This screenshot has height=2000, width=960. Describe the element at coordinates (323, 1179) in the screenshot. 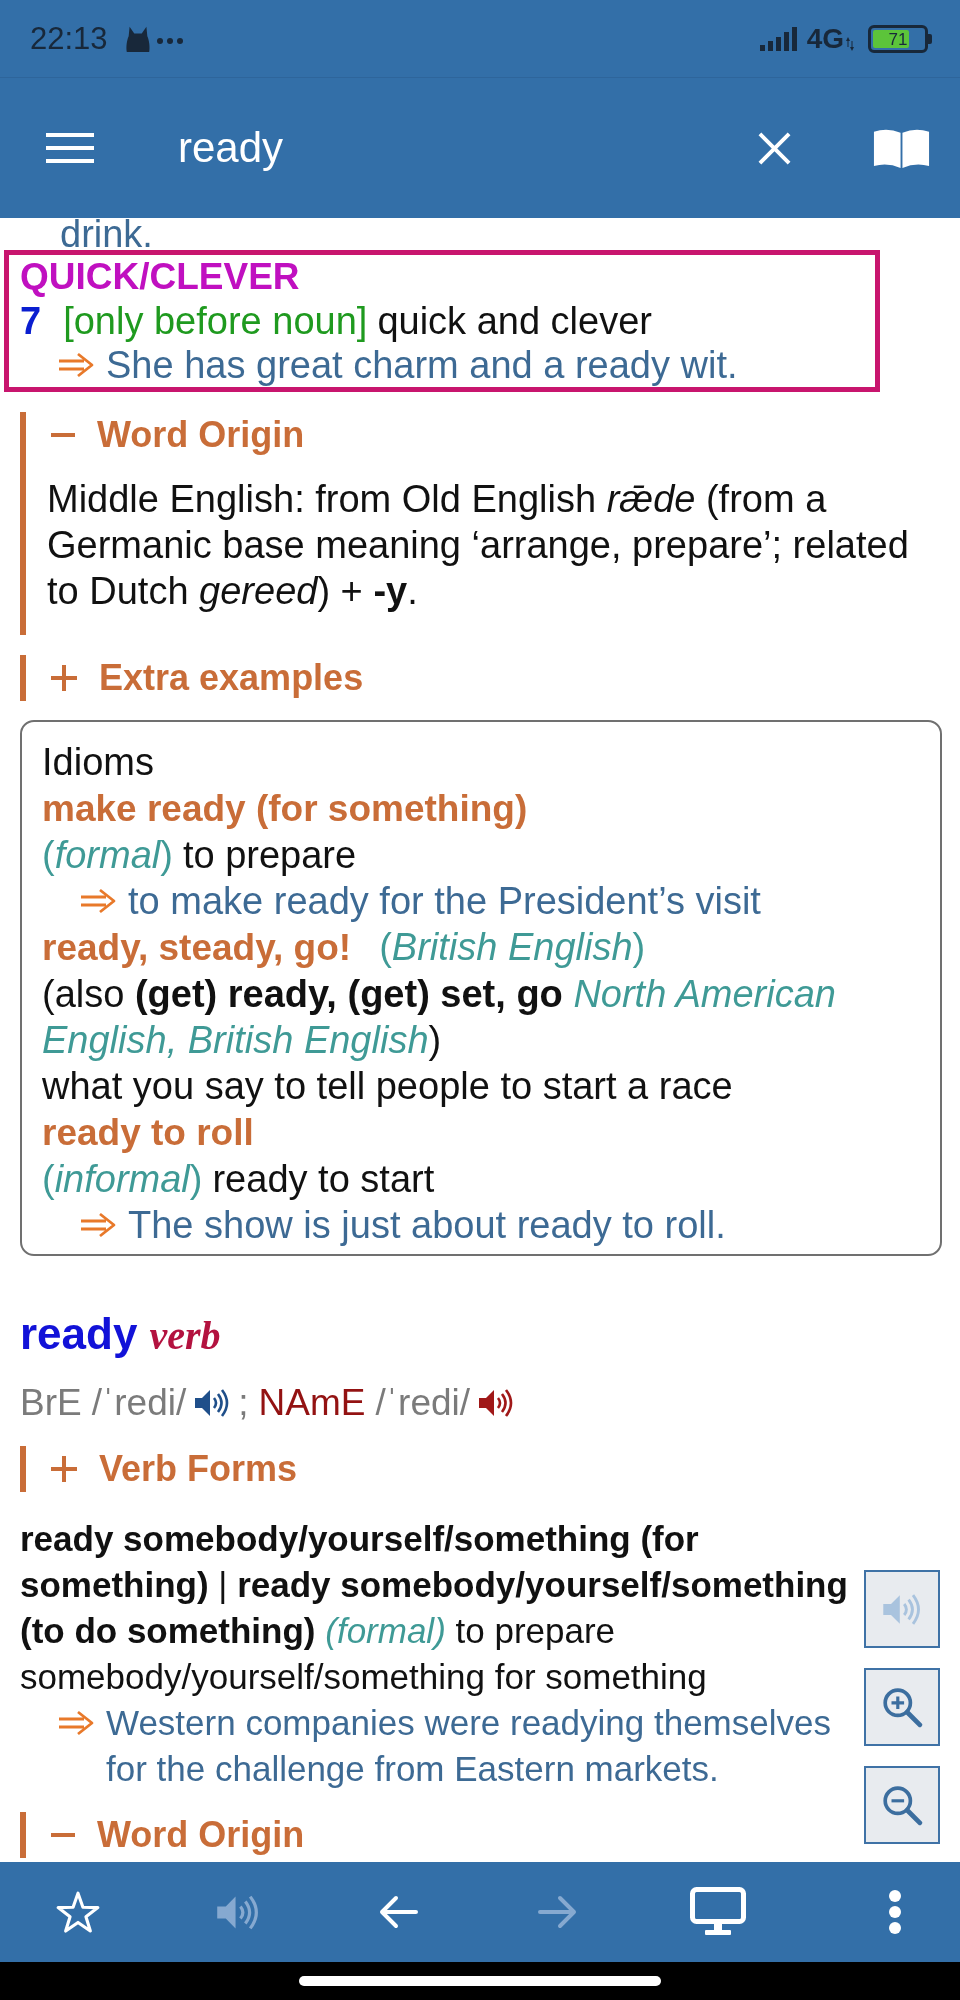

I see `definition-text: ready to start` at that location.